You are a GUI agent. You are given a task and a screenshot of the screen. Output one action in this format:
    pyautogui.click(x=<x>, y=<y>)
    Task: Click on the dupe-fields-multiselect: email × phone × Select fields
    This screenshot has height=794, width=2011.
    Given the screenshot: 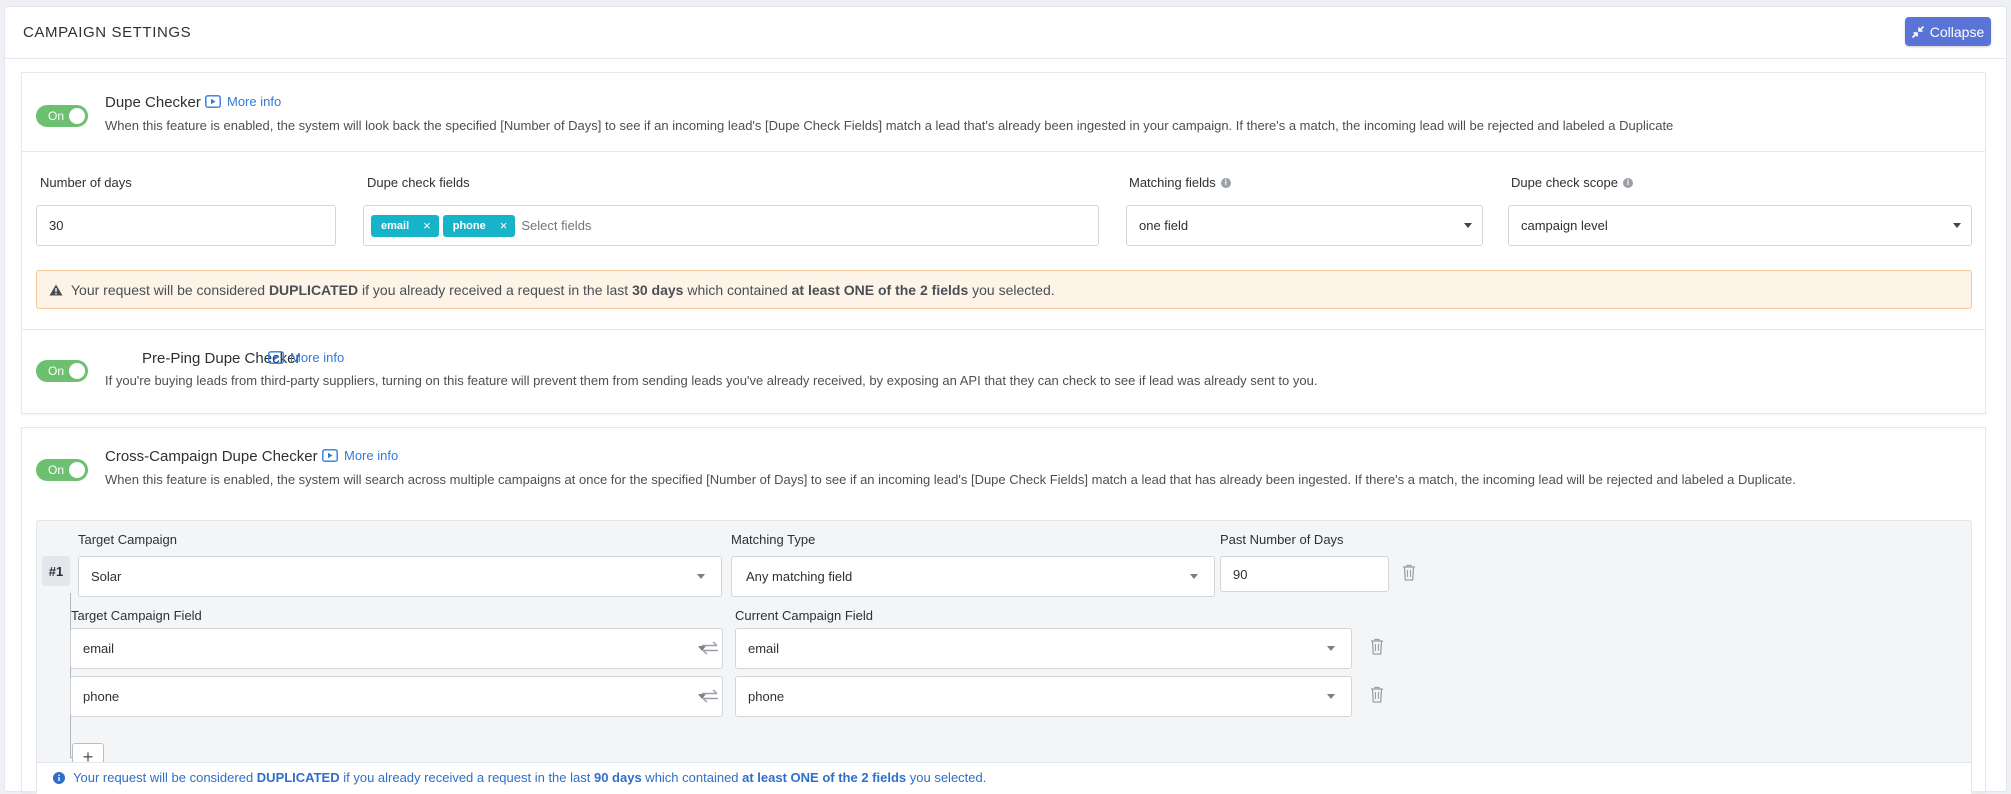 What is the action you would take?
    pyautogui.click(x=731, y=225)
    